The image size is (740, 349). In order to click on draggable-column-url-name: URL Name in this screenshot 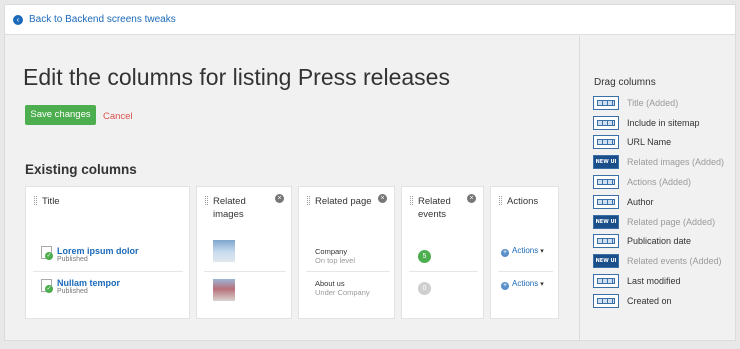, I will do `click(658, 143)`.